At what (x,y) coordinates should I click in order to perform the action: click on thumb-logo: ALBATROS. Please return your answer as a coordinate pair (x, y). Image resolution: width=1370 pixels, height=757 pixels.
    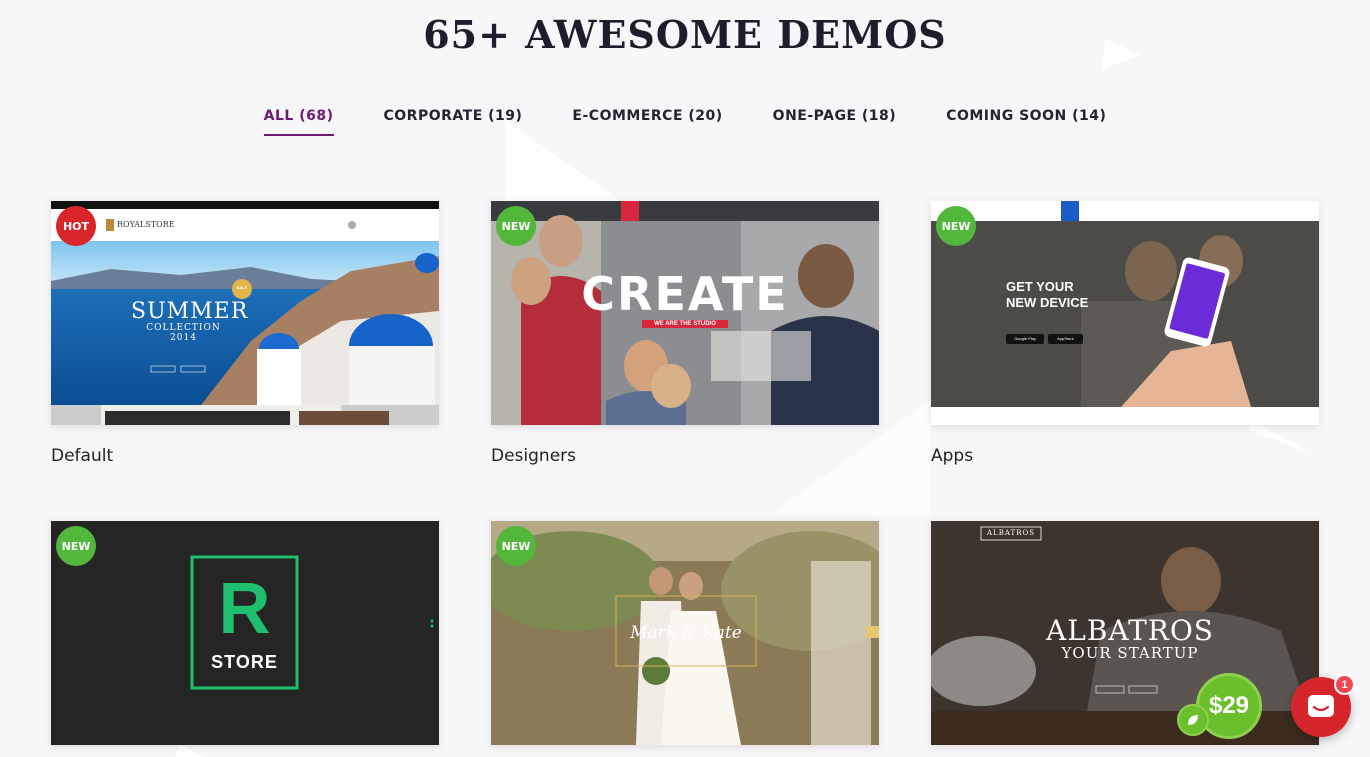
    Looking at the image, I should click on (1011, 533).